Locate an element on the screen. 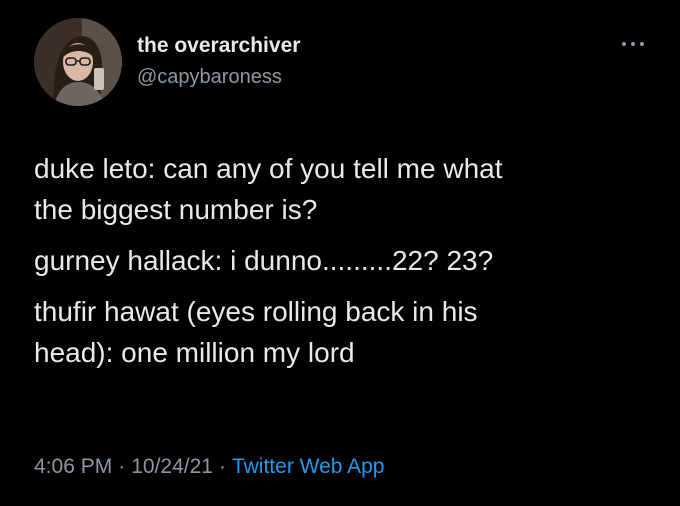  tweet-metadata: 4:06 PM · 10/24/21 · Twitter Web App is located at coordinates (209, 467).